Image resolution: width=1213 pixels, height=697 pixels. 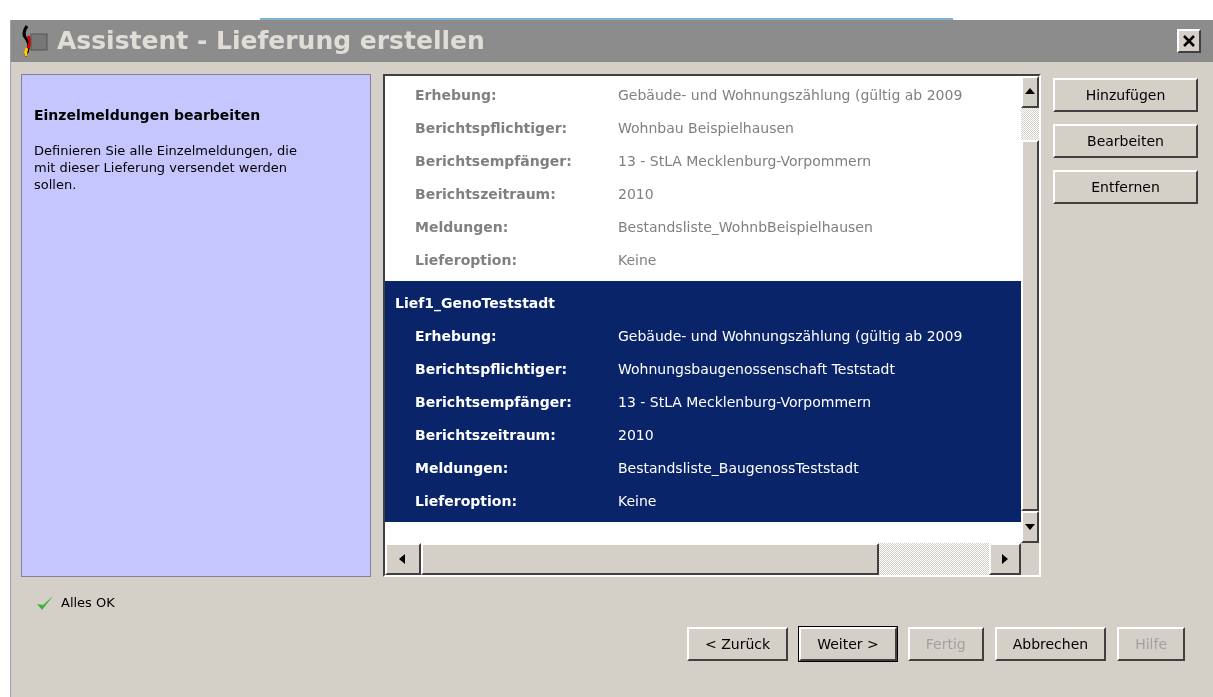 I want to click on close-button, so click(x=1189, y=41).